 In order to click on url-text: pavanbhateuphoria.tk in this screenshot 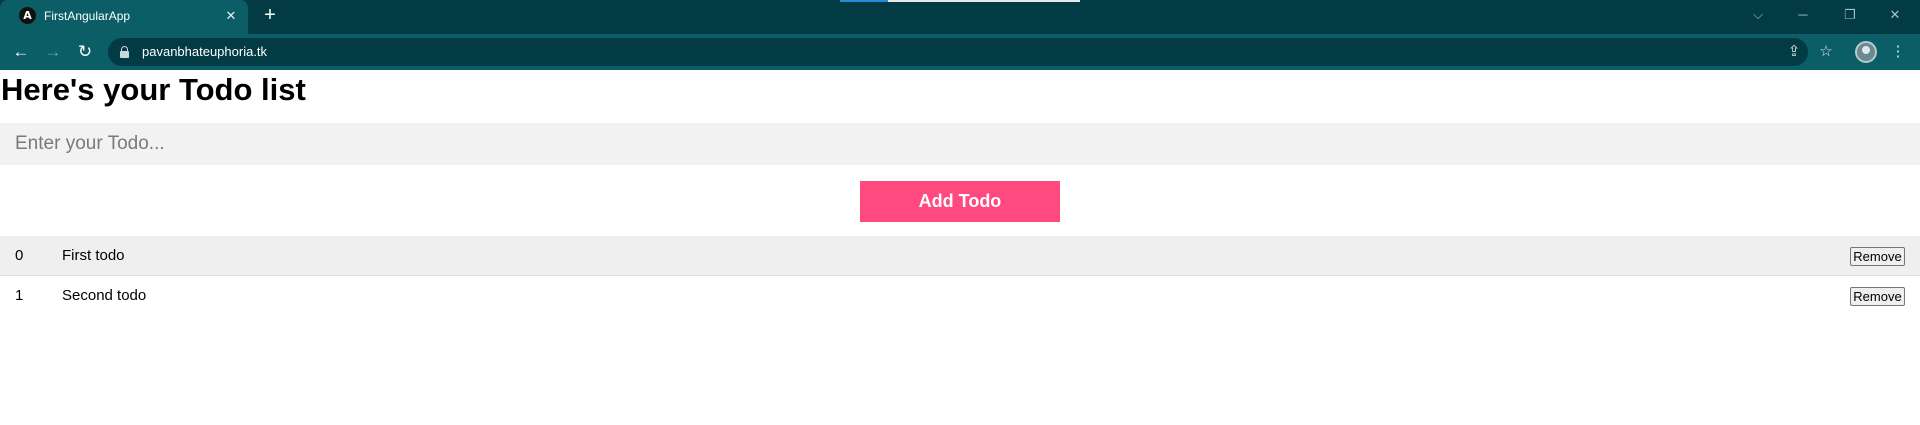, I will do `click(204, 51)`.